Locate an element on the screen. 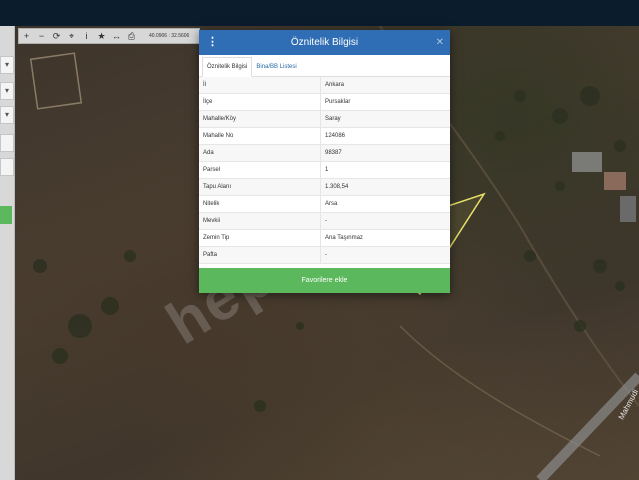 Image resolution: width=639 pixels, height=480 pixels. top-navigation-bar is located at coordinates (319, 13).